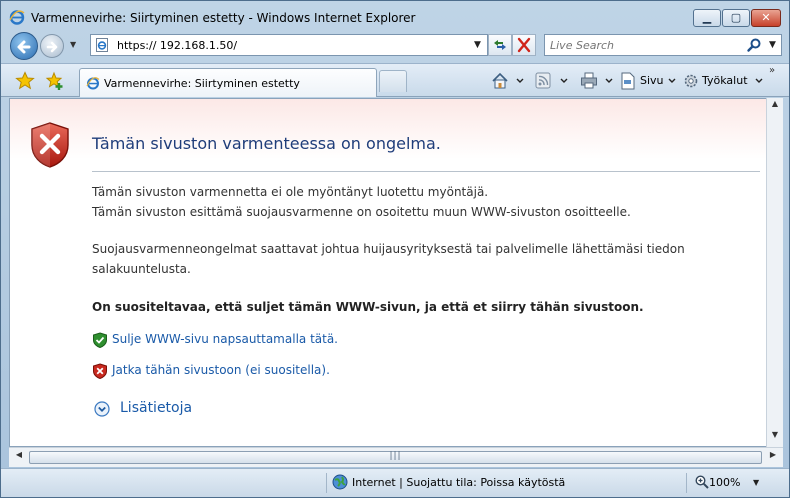 The height and width of the screenshot is (498, 790). What do you see at coordinates (225, 339) in the screenshot?
I see `close-page-link: Sulje WWW-sivu napsauttamalla tätä.` at bounding box center [225, 339].